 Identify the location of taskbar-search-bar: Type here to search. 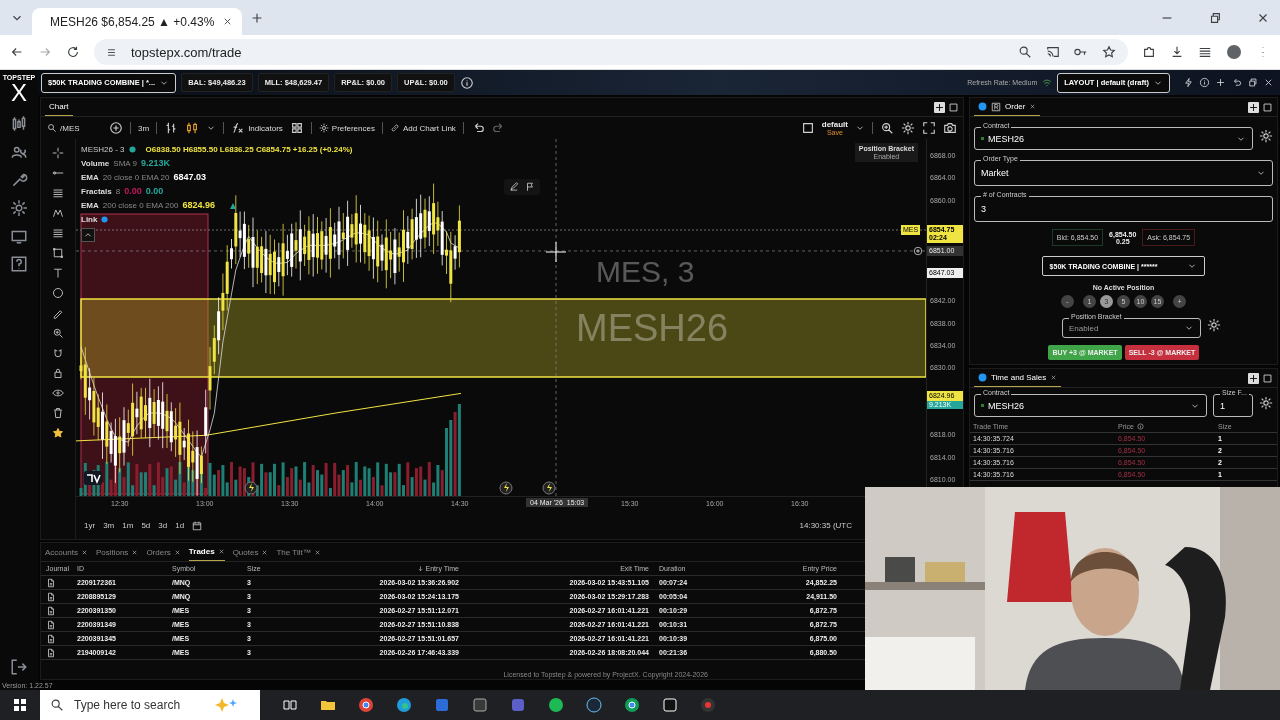
(150, 705).